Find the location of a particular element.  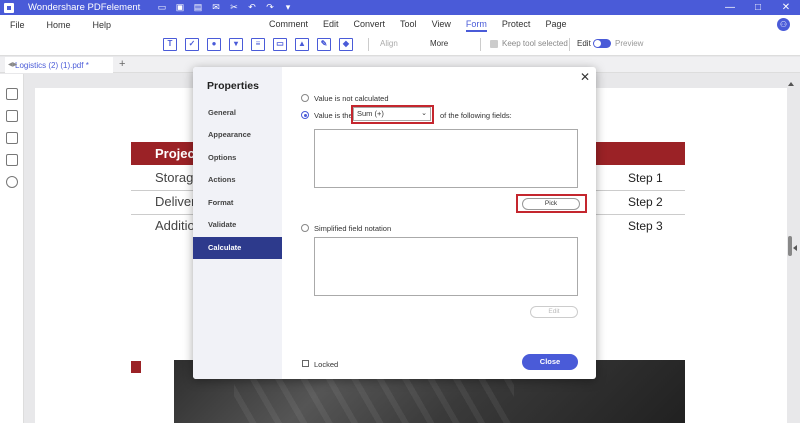

combo-box-icon: ▾ is located at coordinates (236, 44).